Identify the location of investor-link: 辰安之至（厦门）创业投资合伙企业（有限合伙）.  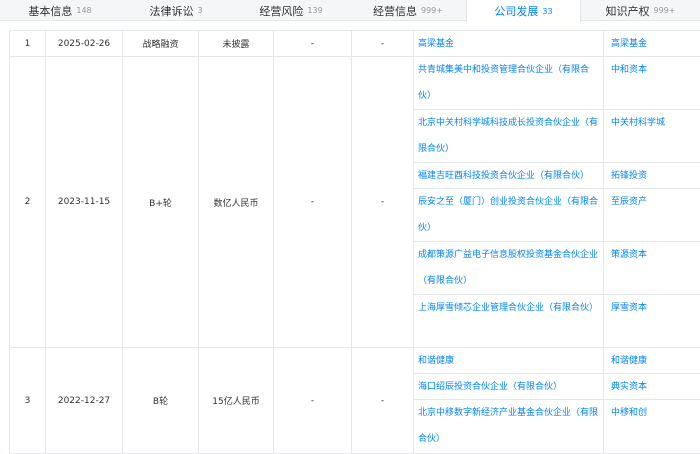
(508, 215).